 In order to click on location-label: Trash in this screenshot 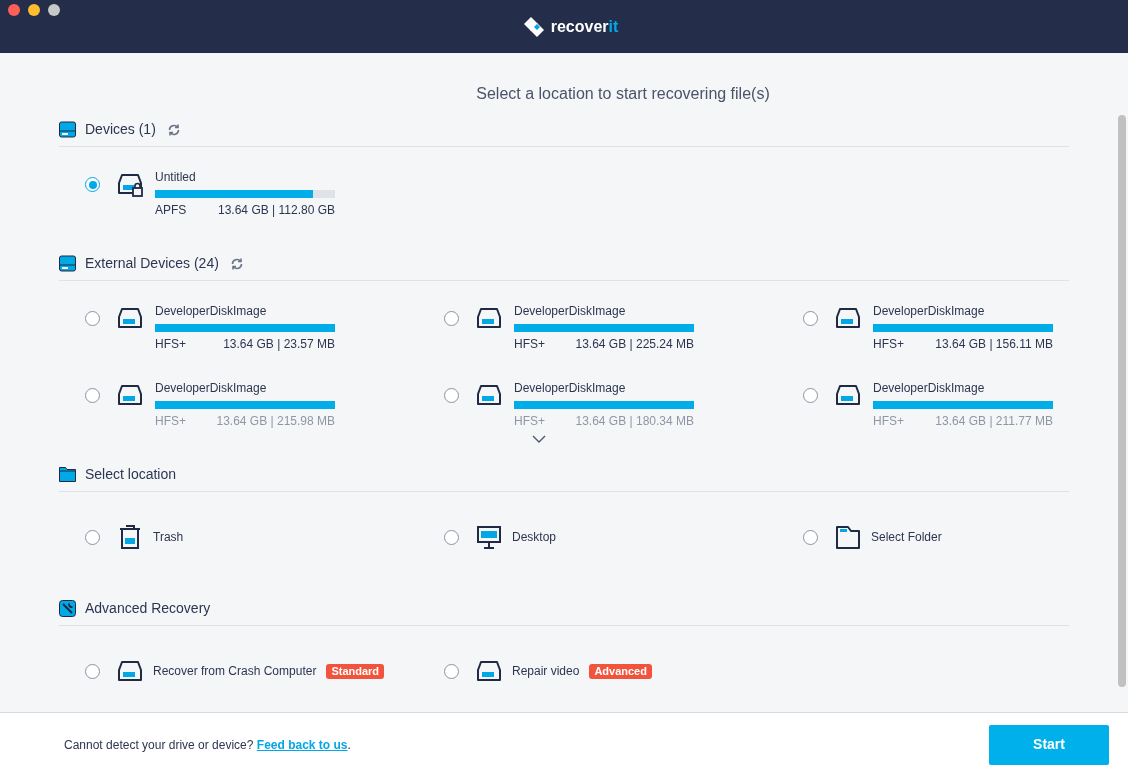, I will do `click(168, 537)`.